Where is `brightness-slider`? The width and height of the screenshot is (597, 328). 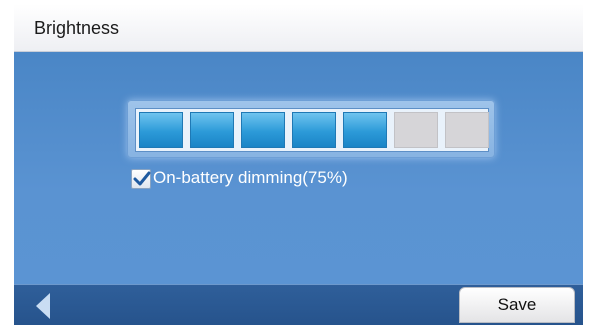 brightness-slider is located at coordinates (311, 129).